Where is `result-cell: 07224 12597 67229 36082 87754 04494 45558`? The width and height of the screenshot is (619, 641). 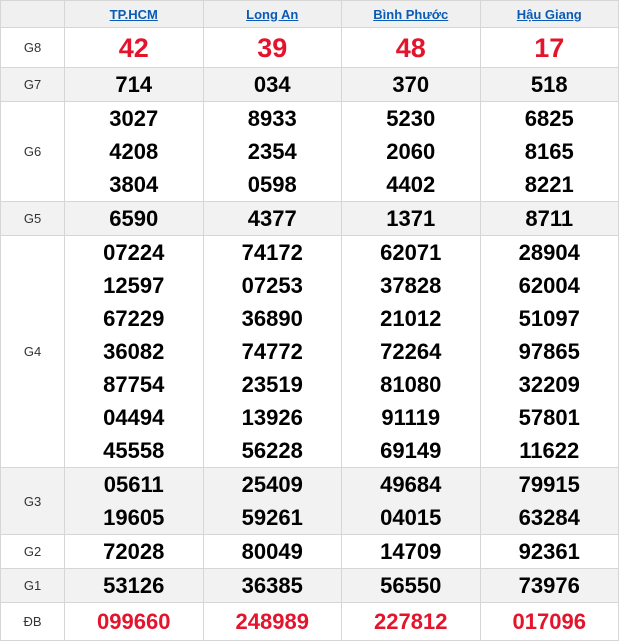
result-cell: 07224 12597 67229 36082 87754 04494 45558 is located at coordinates (134, 351).